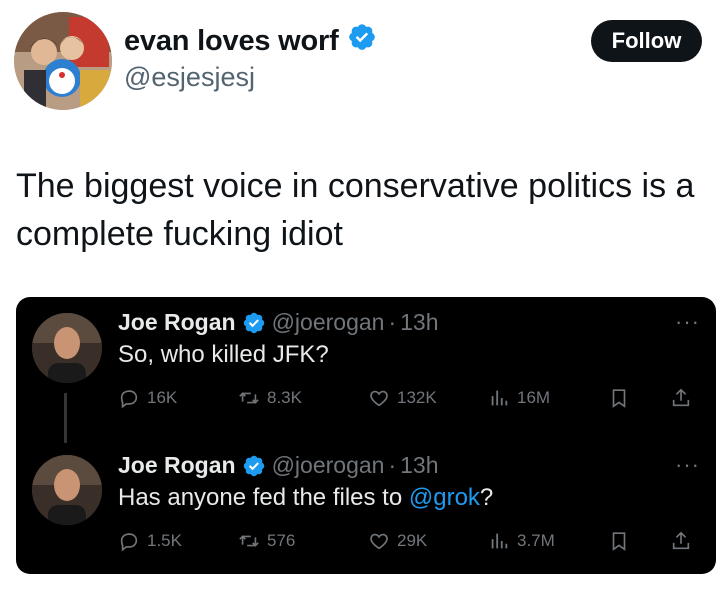  Describe the element at coordinates (162, 397) in the screenshot. I see `reply-count: 16K` at that location.